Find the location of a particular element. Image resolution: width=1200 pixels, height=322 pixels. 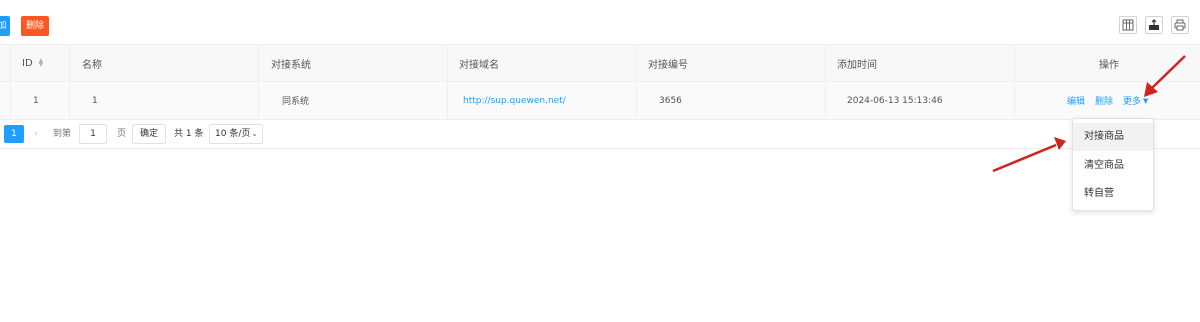

add-button: 加 is located at coordinates (5, 26).